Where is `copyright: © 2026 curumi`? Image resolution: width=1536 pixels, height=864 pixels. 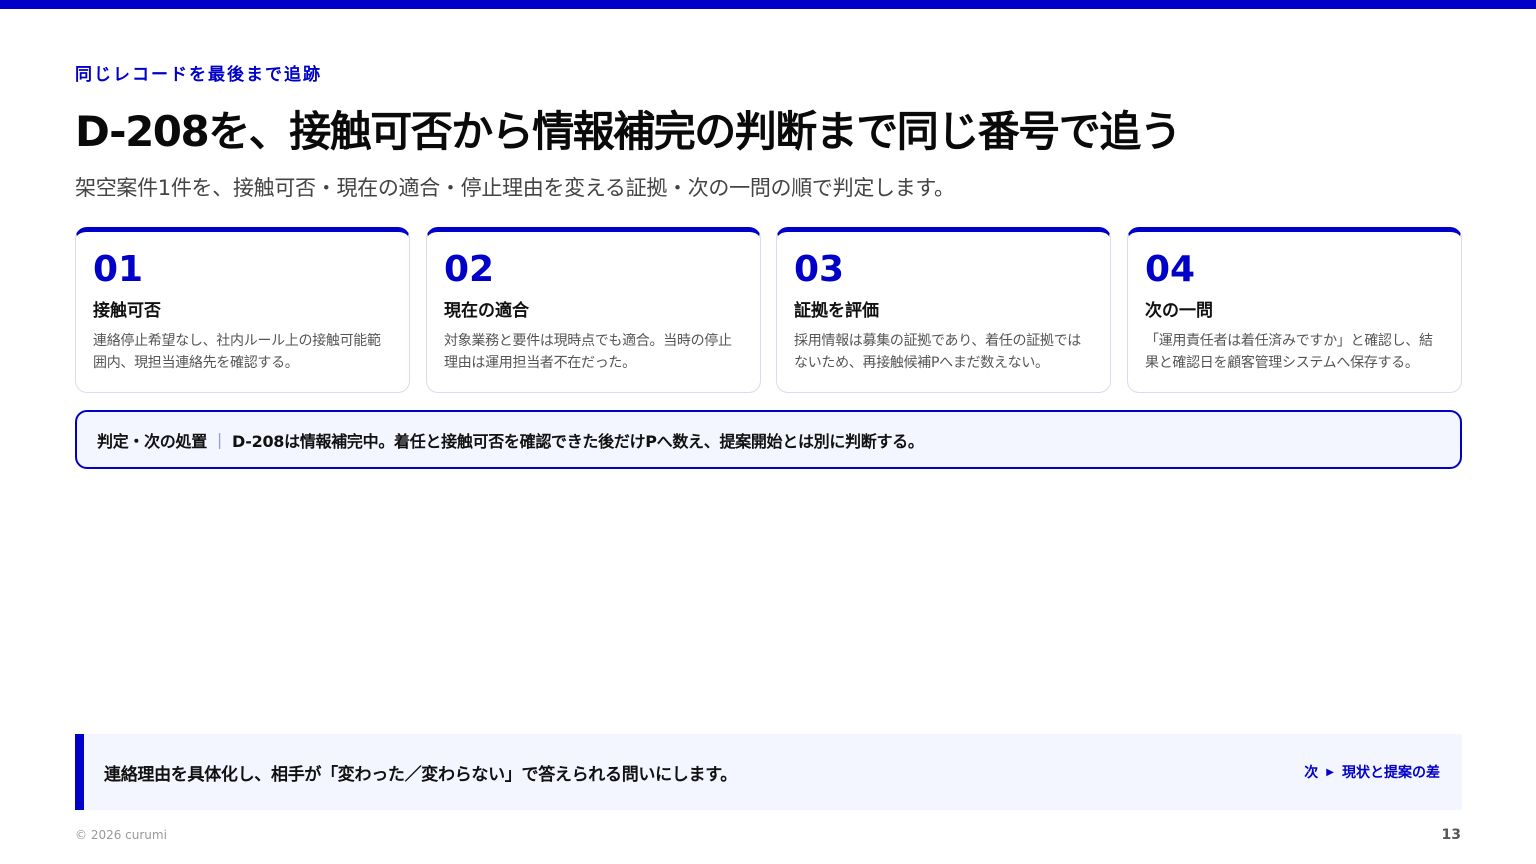
copyright: © 2026 curumi is located at coordinates (121, 835).